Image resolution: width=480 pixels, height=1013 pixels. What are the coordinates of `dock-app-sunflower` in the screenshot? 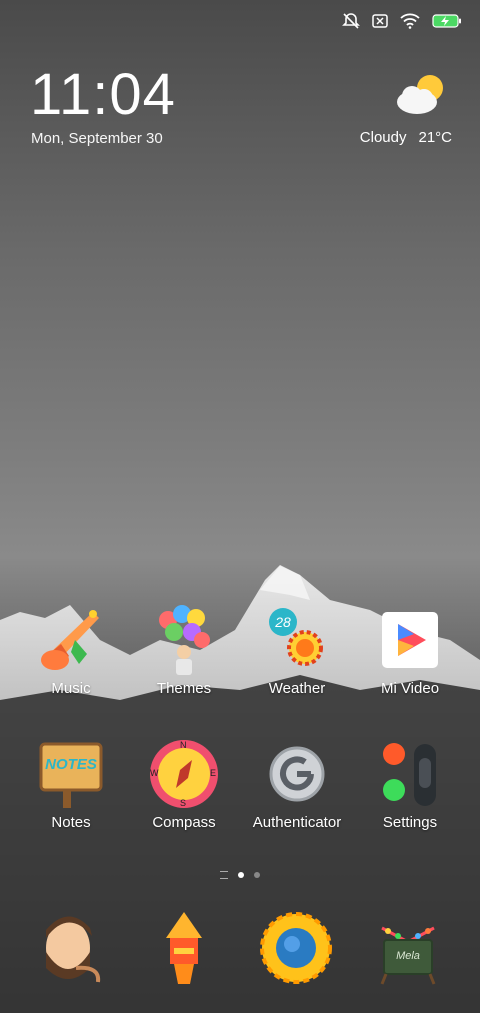 It's located at (296, 948).